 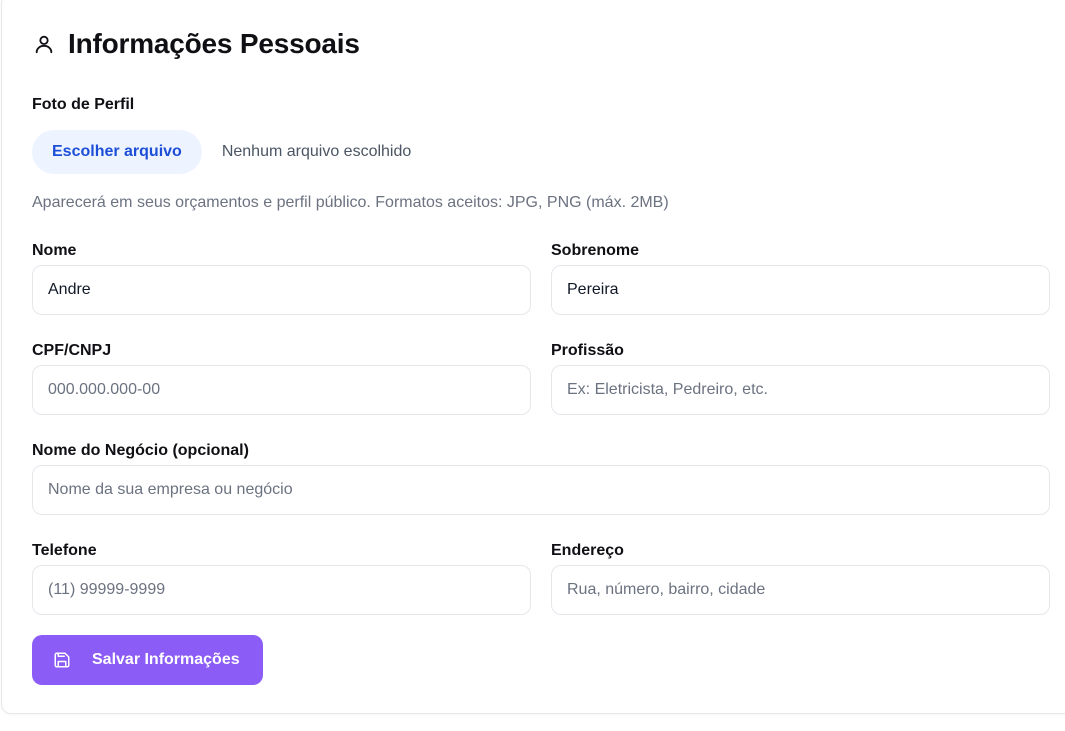 I want to click on business-name-label: Nome do Negócio (opcional), so click(x=140, y=450).